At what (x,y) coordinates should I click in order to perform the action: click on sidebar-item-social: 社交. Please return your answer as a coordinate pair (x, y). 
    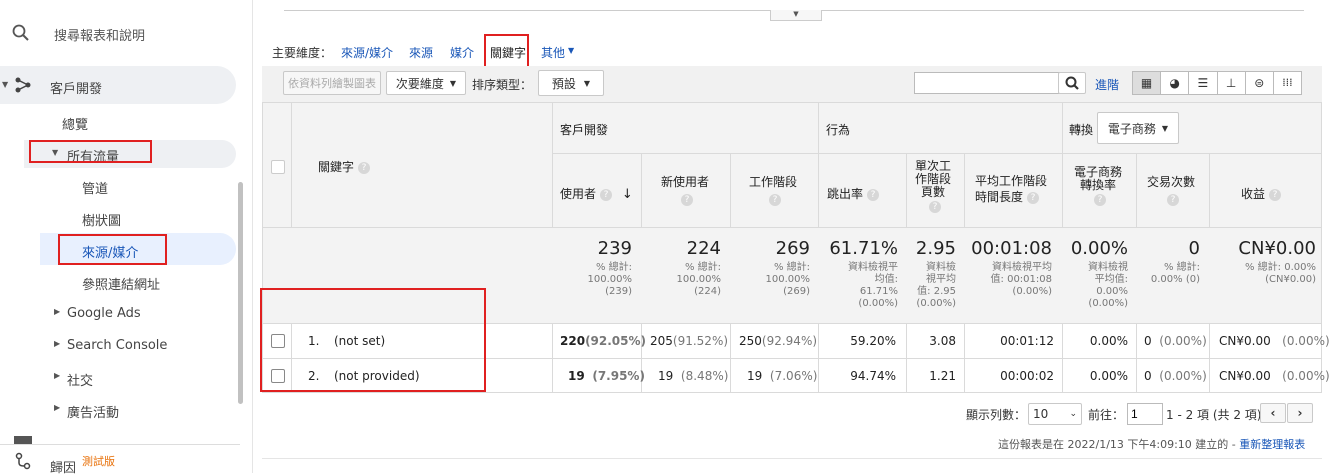
    Looking at the image, I should click on (80, 379).